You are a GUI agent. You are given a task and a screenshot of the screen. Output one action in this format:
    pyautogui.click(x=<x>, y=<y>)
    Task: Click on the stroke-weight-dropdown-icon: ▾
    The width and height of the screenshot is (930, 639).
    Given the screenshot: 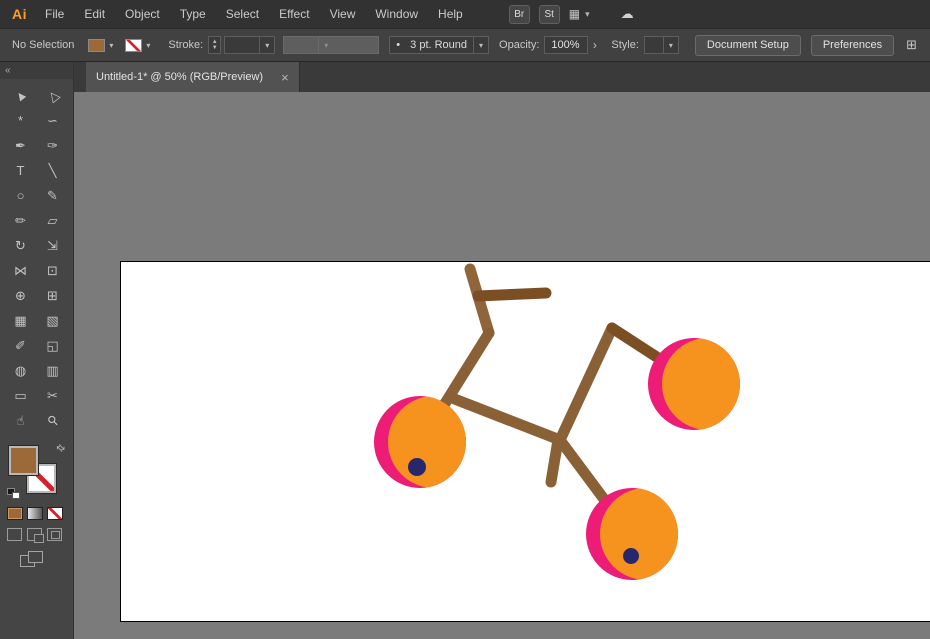 What is the action you would take?
    pyautogui.click(x=266, y=45)
    